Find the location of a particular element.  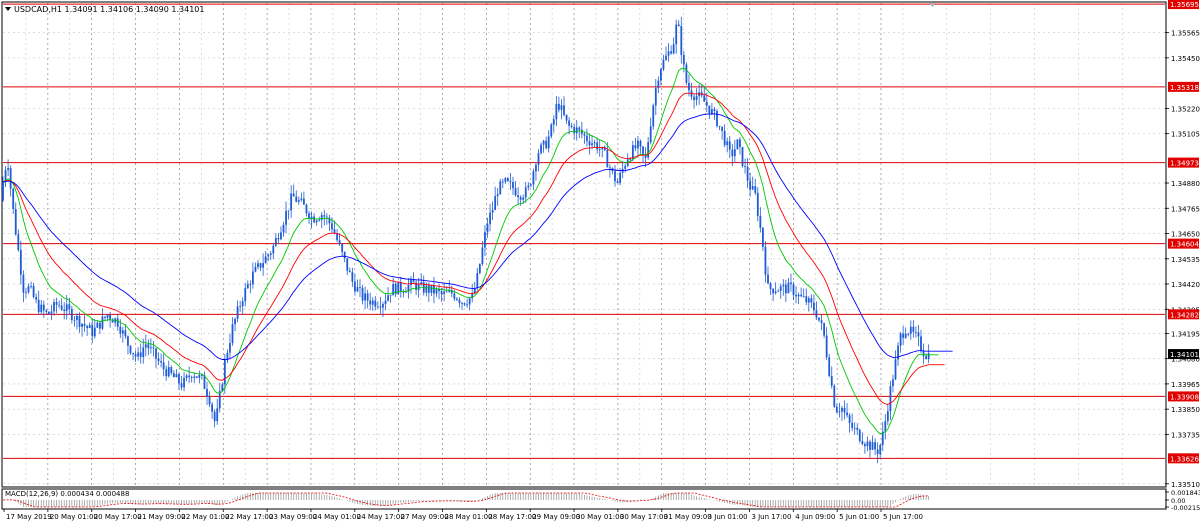

level-label: 1.34973 is located at coordinates (1184, 164).